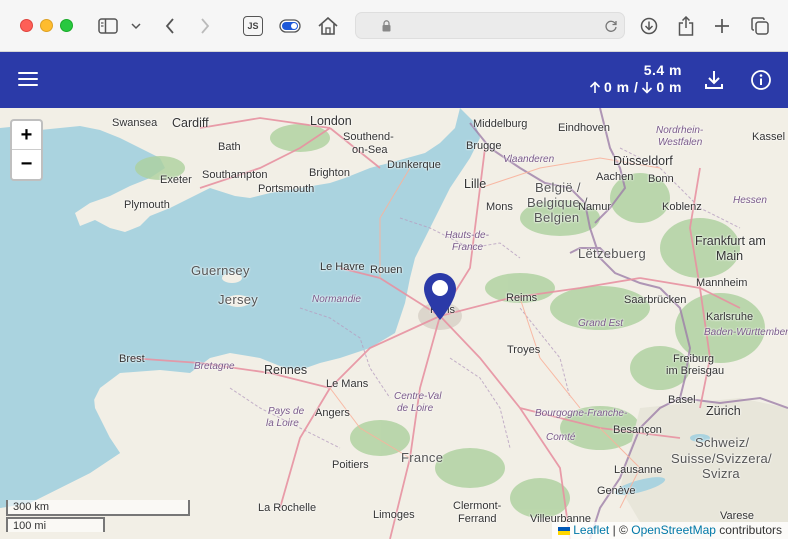 This screenshot has width=788, height=539. I want to click on zoom-out-button: −, so click(26, 164).